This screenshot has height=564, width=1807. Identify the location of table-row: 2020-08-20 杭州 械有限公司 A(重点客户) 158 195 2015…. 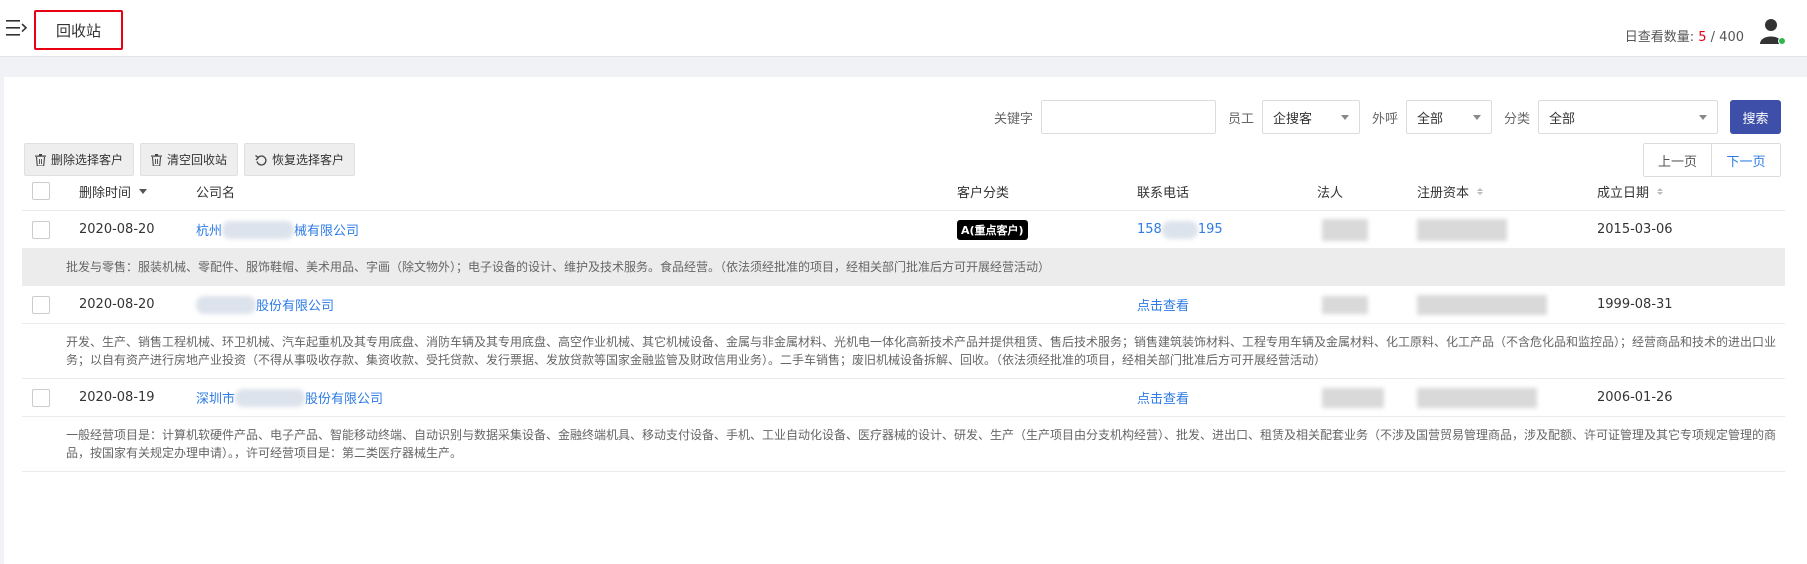
(903, 230).